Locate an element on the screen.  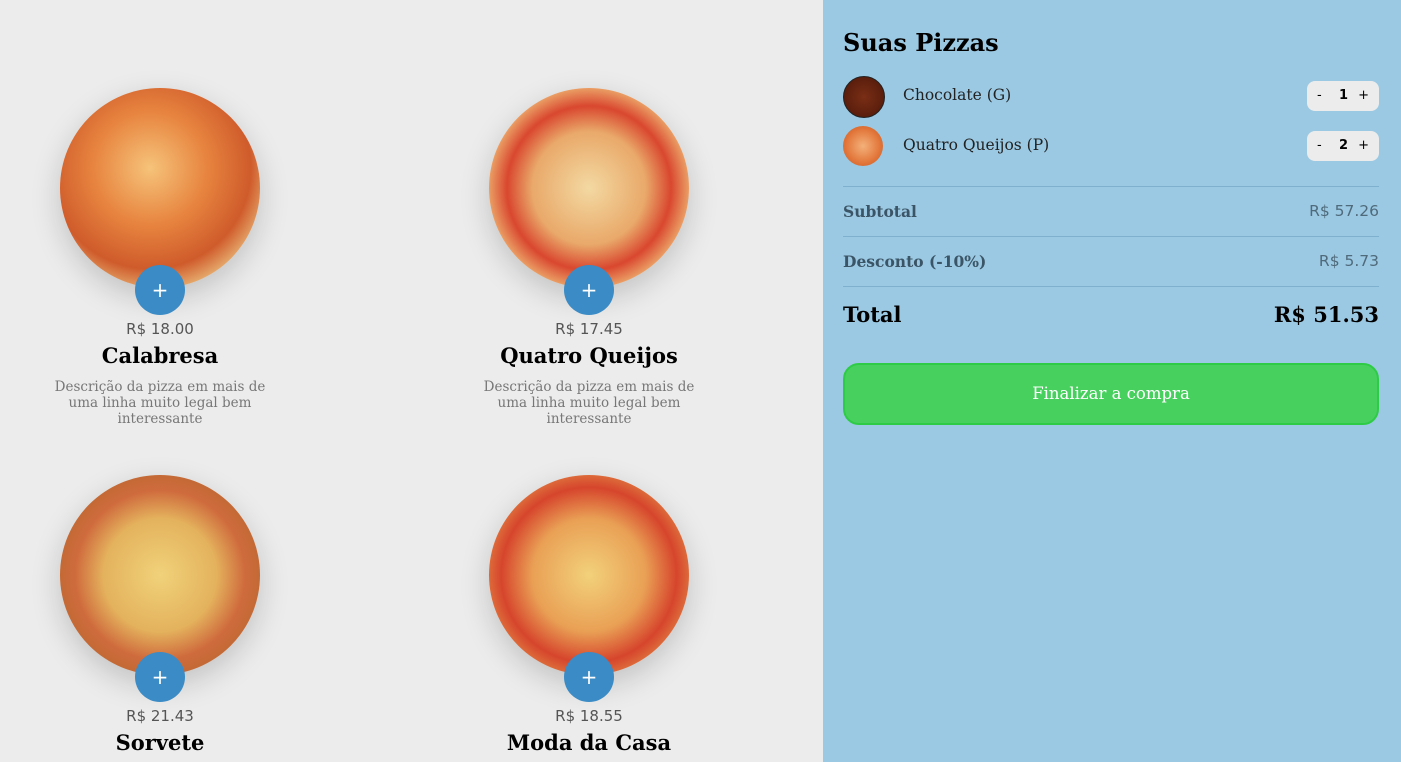
pizza-name: Calabresa is located at coordinates (160, 355).